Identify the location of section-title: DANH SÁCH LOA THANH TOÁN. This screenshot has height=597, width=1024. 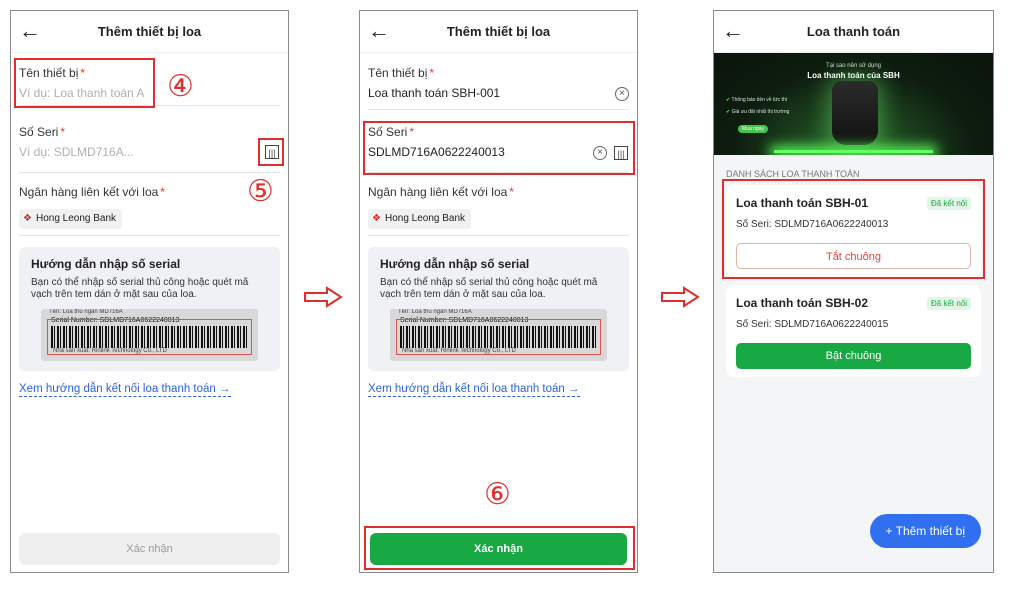
(793, 174).